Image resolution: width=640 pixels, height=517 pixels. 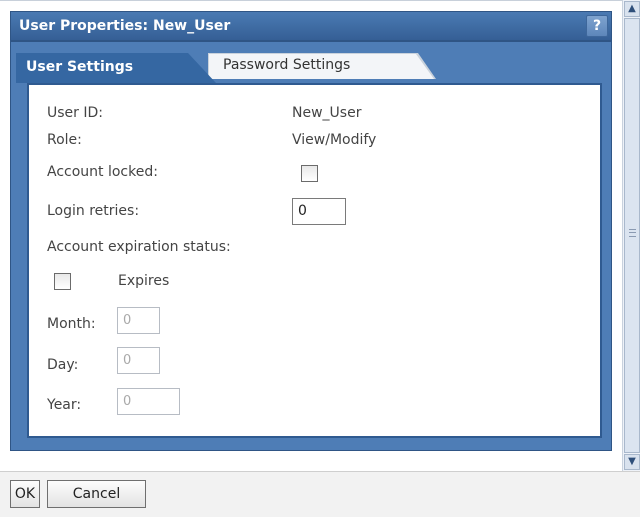 What do you see at coordinates (63, 365) in the screenshot?
I see `day-label: Day:` at bounding box center [63, 365].